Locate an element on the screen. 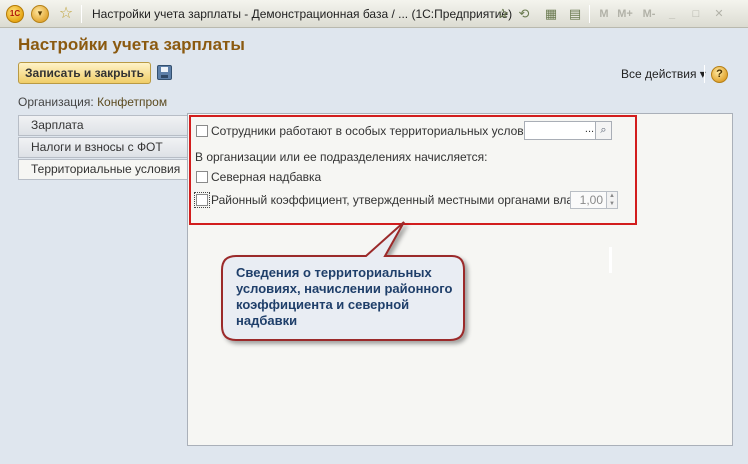 The image size is (748, 464). tab-territorial: Территориальные условия is located at coordinates (103, 169).